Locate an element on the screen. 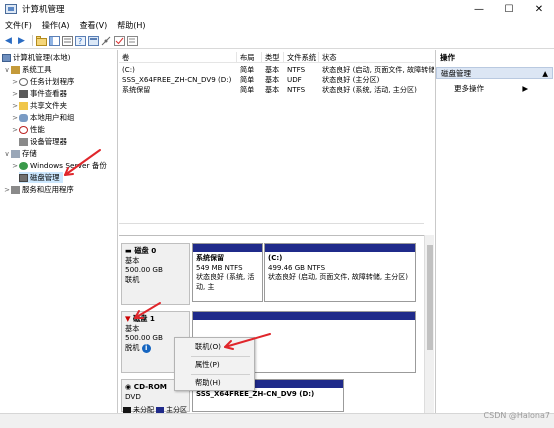 The width and height of the screenshot is (554, 428). computer-management-icon is located at coordinates (11, 9).